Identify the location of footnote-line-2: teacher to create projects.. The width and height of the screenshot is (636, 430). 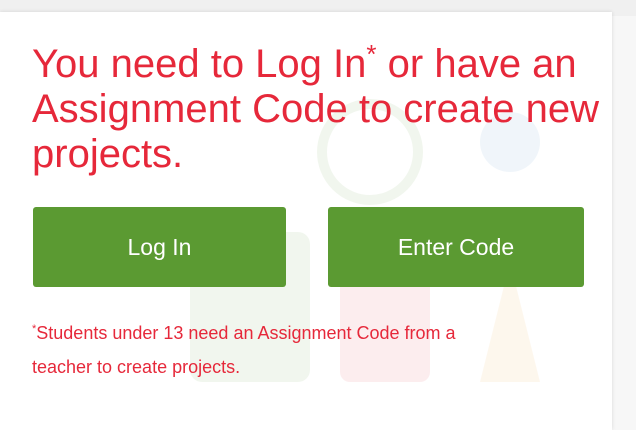
(136, 367).